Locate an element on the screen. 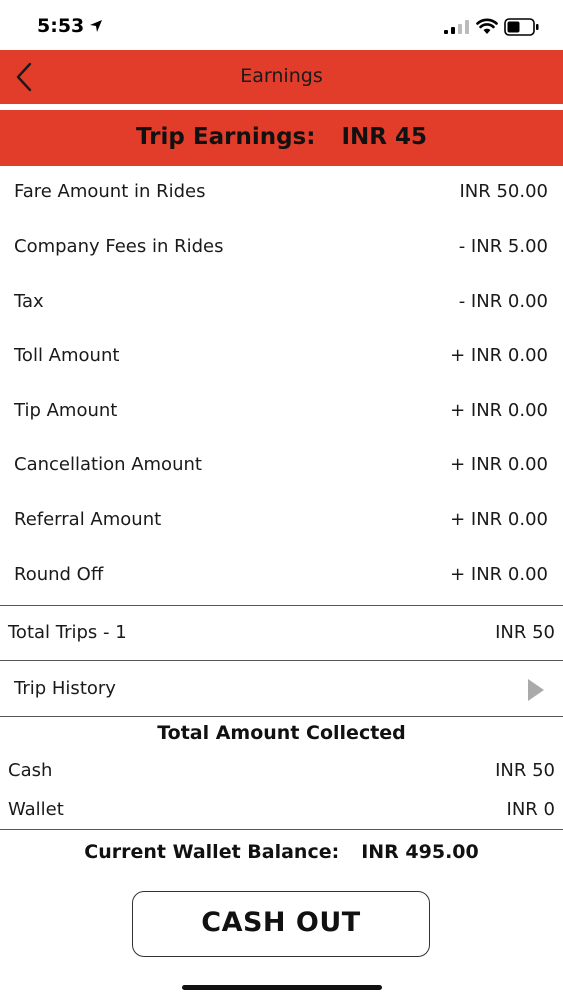 This screenshot has width=563, height=1000. breakdown-value: - INR 5.00 is located at coordinates (503, 246).